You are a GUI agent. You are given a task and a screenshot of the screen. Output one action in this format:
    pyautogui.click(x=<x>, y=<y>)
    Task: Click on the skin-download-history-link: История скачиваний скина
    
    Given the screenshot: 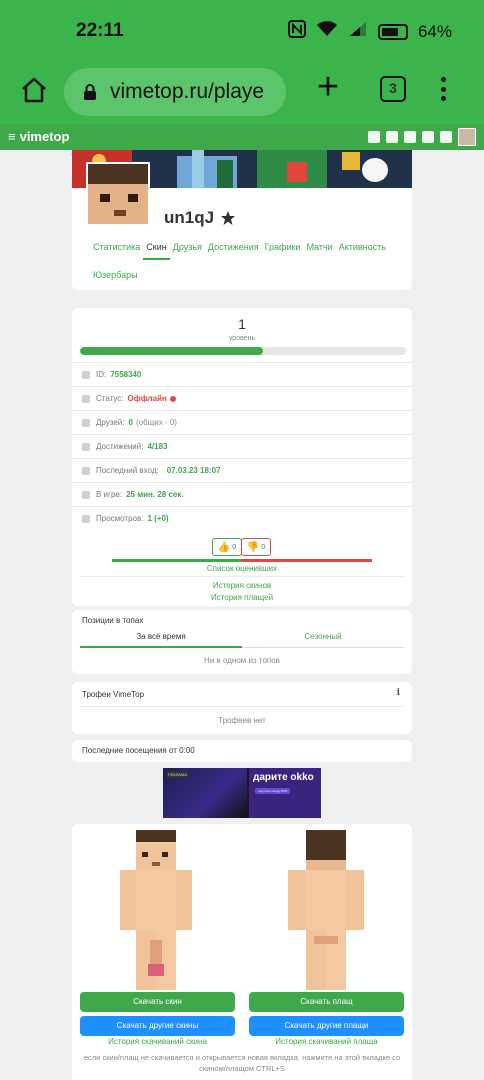 What is the action you would take?
    pyautogui.click(x=157, y=1041)
    